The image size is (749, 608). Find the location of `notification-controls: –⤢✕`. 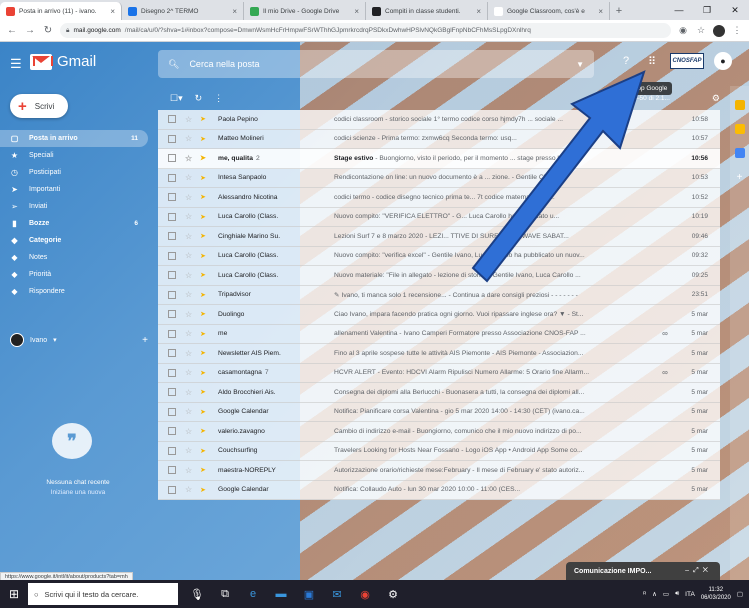

notification-controls: –⤢✕ is located at coordinates (698, 571).